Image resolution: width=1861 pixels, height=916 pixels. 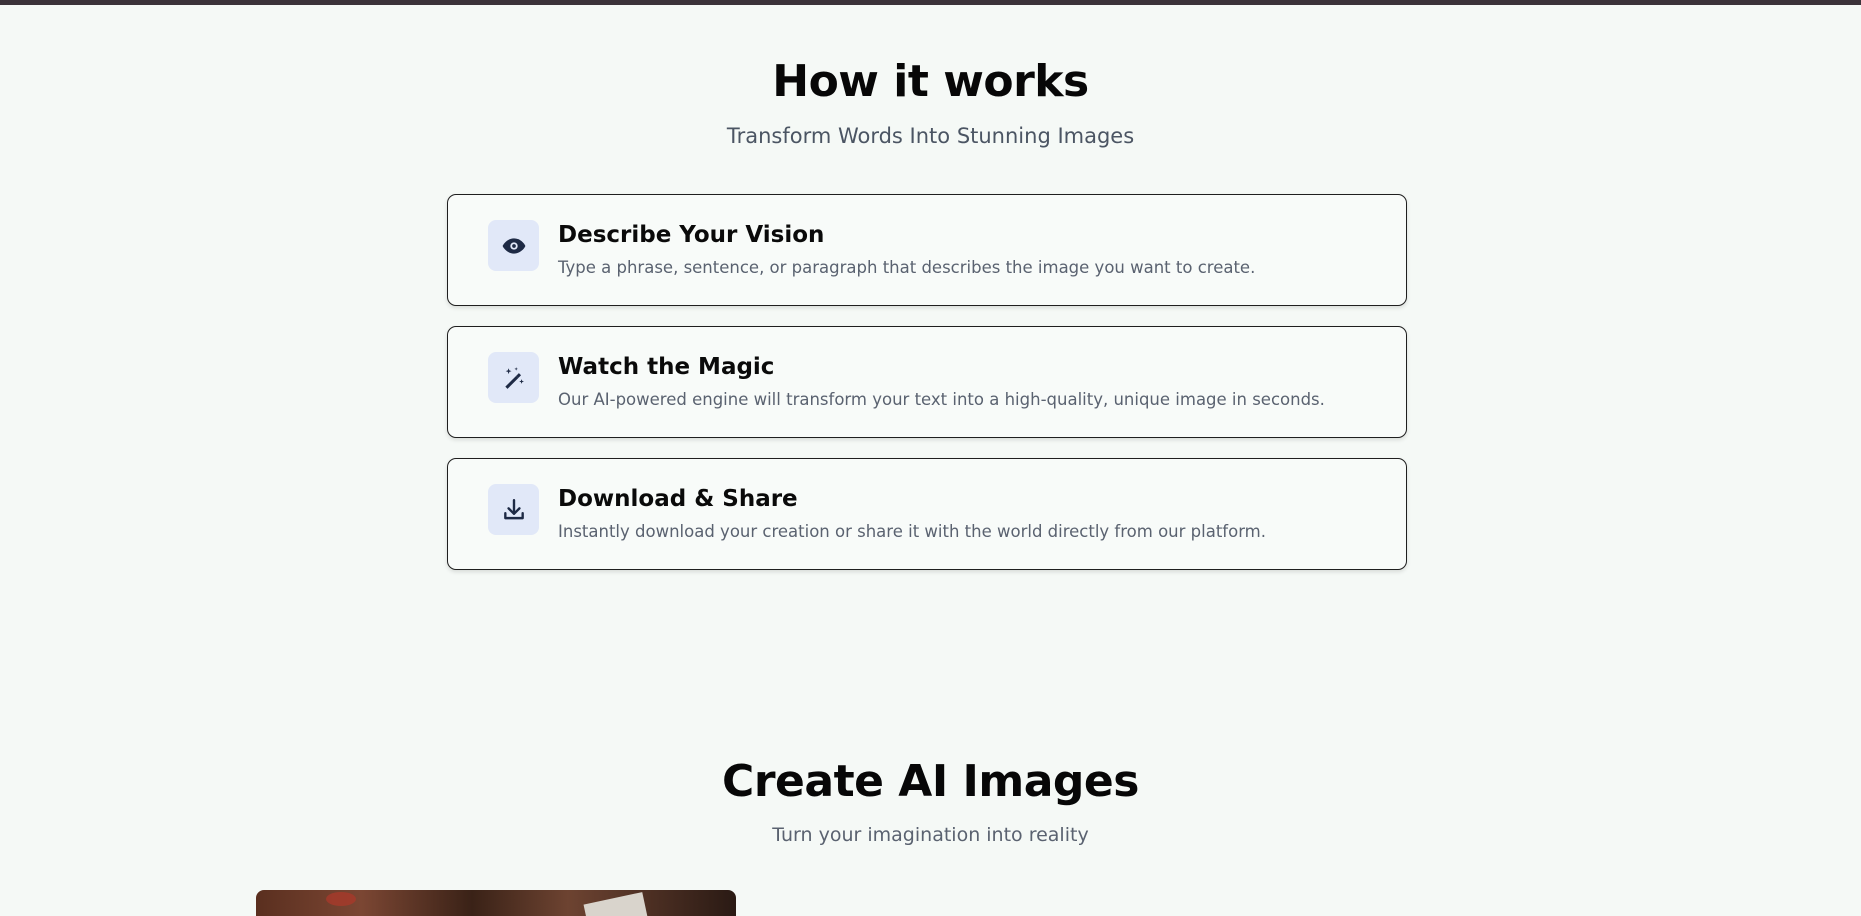 What do you see at coordinates (930, 136) in the screenshot?
I see `how-it-works-subtitle: Transform Words Into Stunning Images` at bounding box center [930, 136].